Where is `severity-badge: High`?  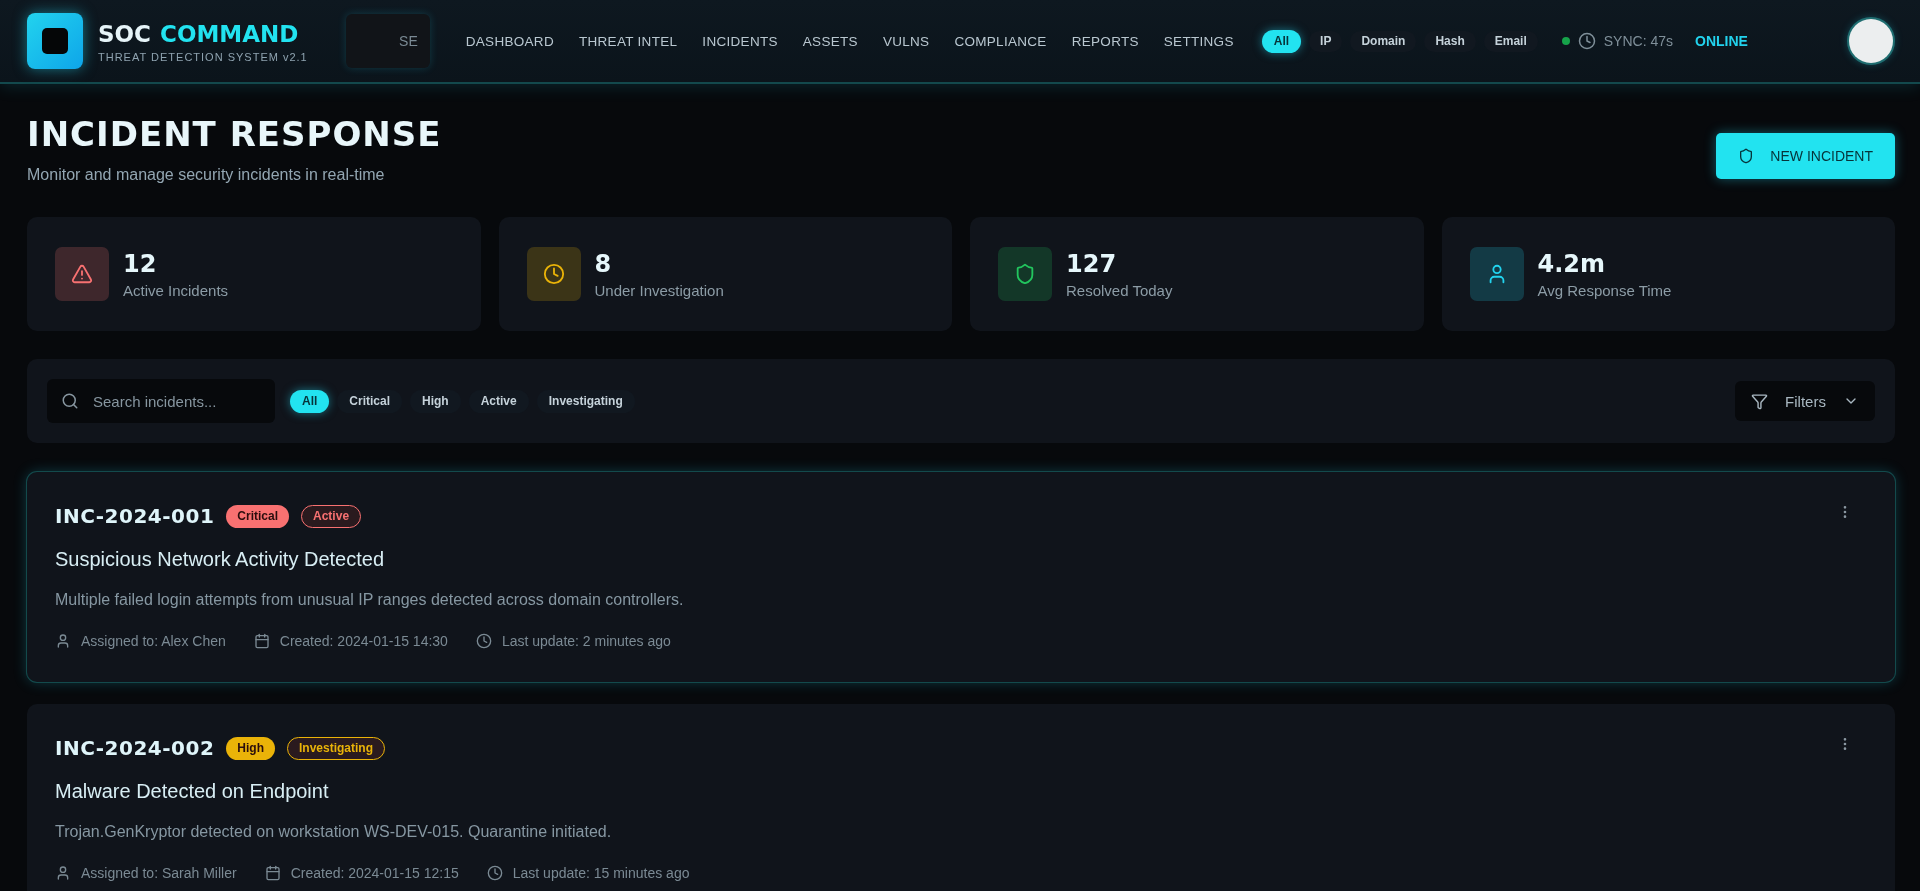
severity-badge: High is located at coordinates (250, 748).